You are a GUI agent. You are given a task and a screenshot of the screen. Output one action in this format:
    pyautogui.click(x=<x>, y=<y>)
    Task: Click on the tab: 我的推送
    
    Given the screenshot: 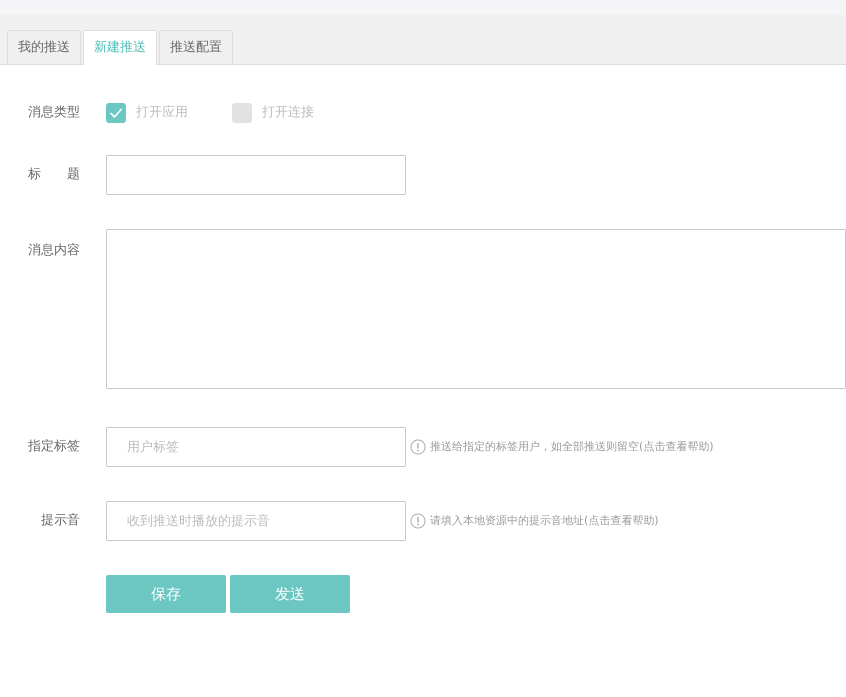 What is the action you would take?
    pyautogui.click(x=44, y=47)
    